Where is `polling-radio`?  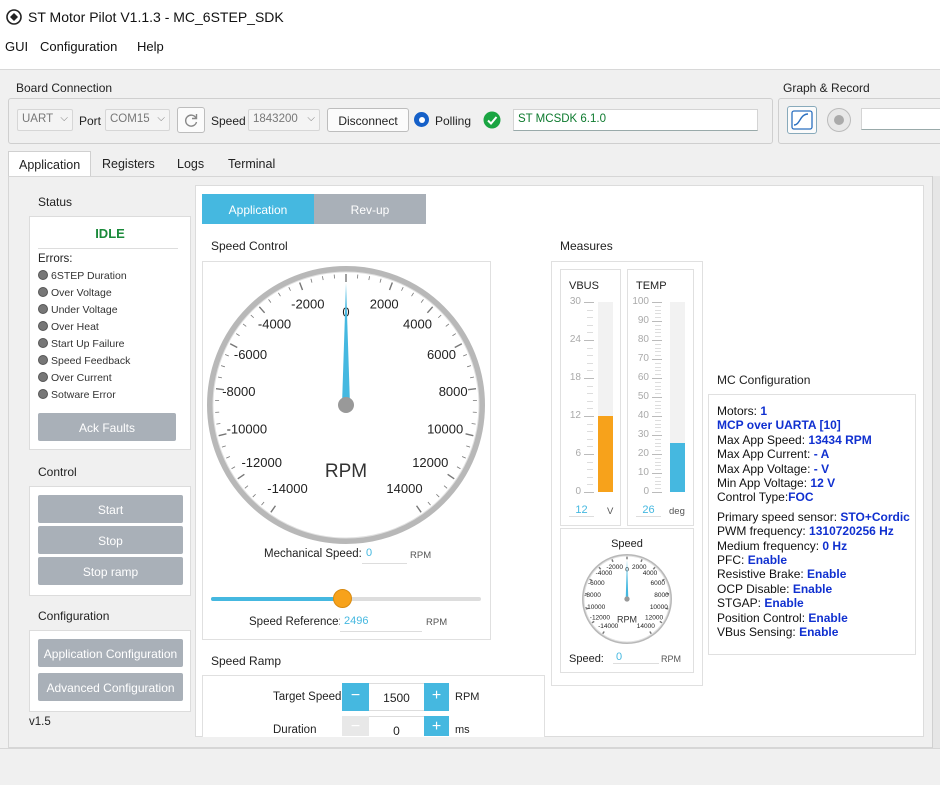 polling-radio is located at coordinates (421, 119).